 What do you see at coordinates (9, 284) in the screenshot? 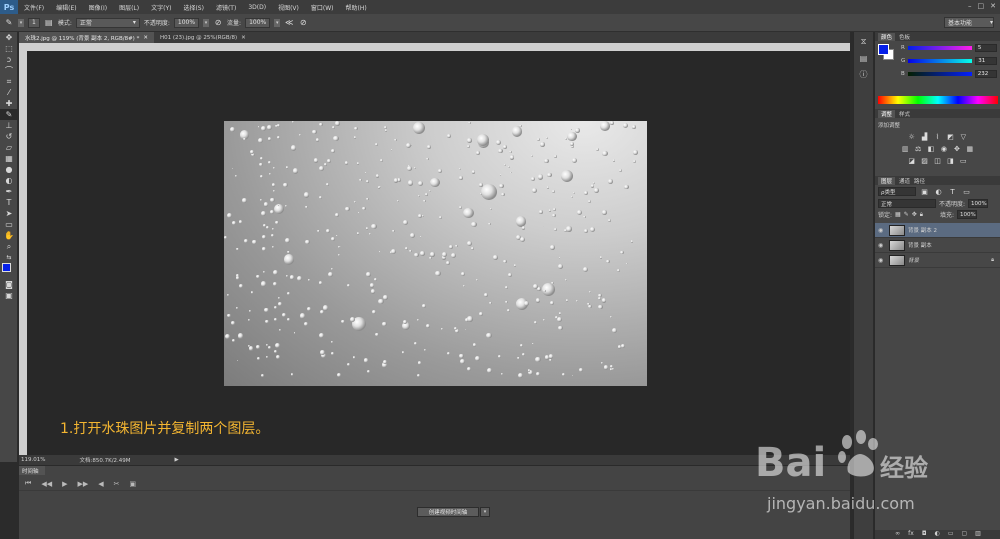
I see `quick-mask-icon: ◙` at bounding box center [9, 284].